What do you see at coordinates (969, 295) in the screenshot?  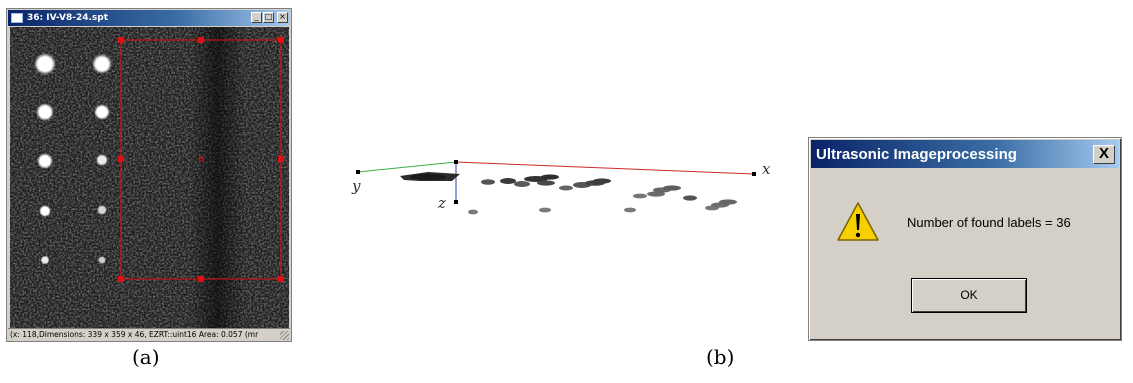 I see `ok-button: OK` at bounding box center [969, 295].